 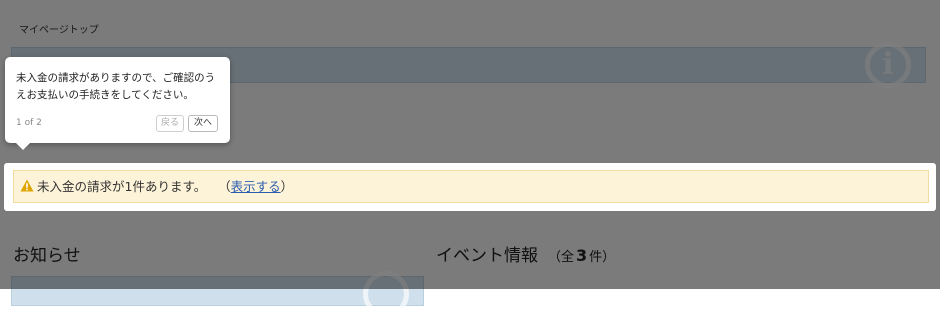 I want to click on warning-icon, so click(x=27, y=185).